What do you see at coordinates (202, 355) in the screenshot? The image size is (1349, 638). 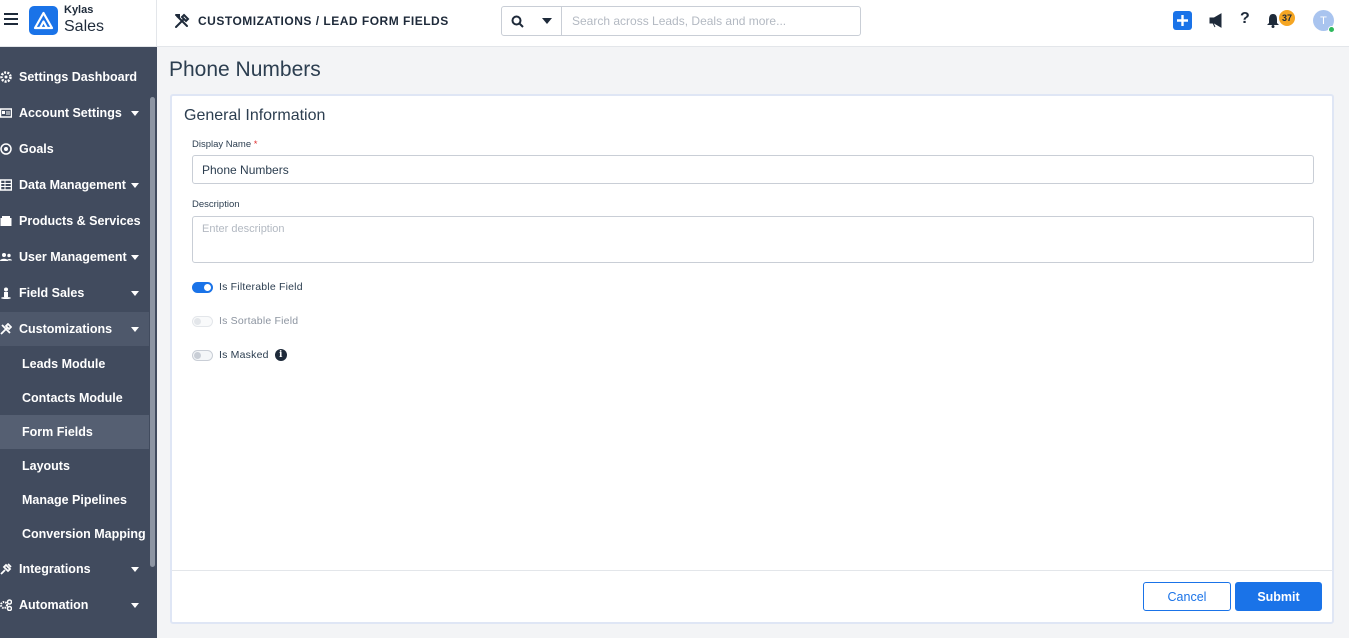 I see `masked-field-toggle` at bounding box center [202, 355].